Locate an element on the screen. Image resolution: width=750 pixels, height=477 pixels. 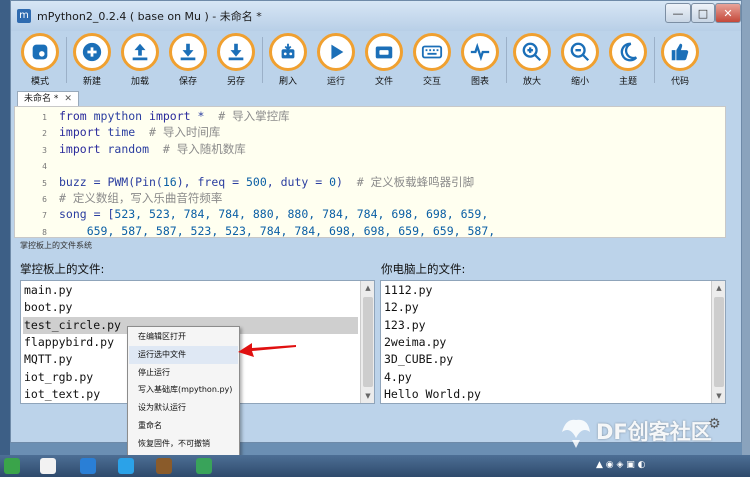
tab-bar: 未命名 * ✕ is located at coordinates (377, 99).